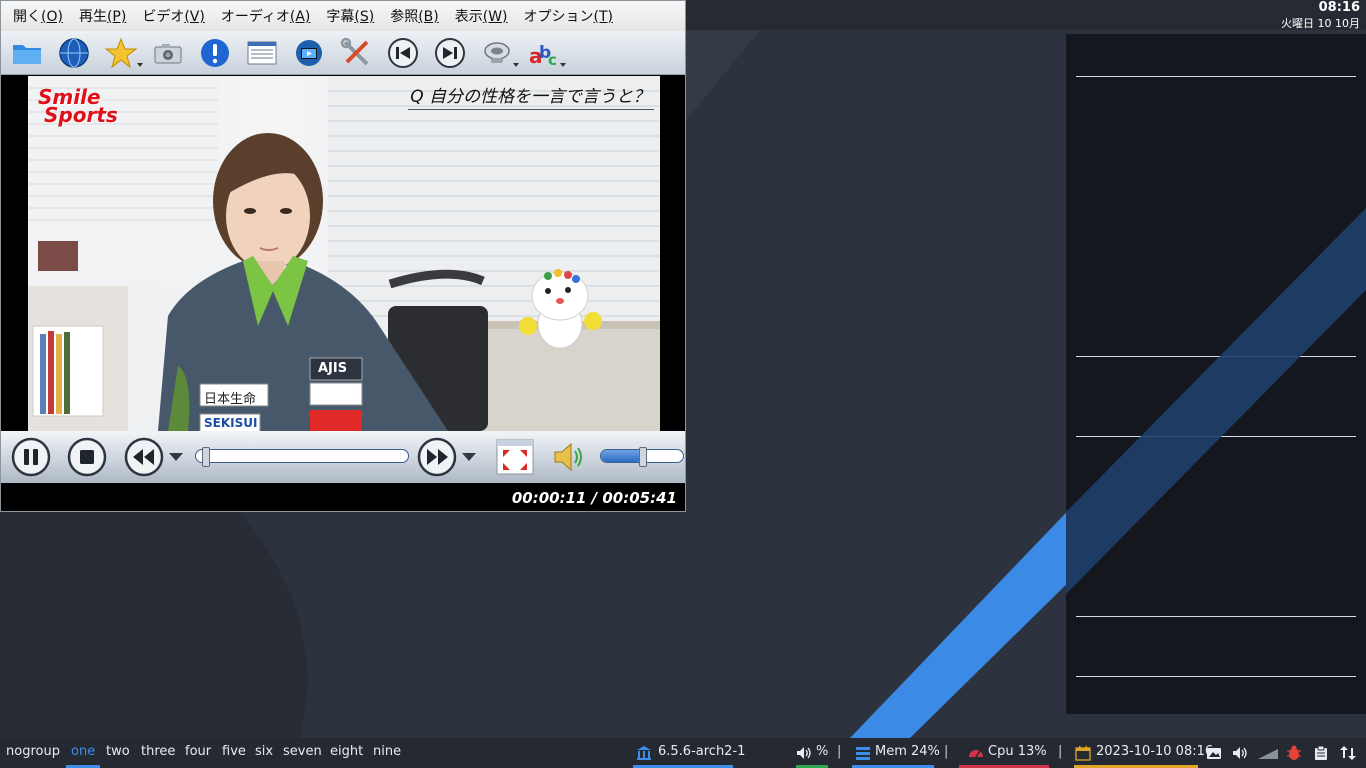  I want to click on clock-time: 08:16, so click(1339, 7).